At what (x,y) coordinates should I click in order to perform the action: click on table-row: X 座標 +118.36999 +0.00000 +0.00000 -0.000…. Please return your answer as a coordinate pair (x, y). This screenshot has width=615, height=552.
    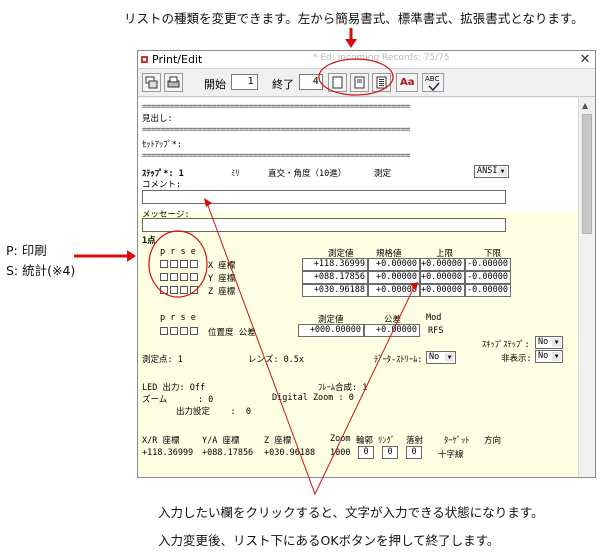
    Looking at the image, I should click on (358, 265).